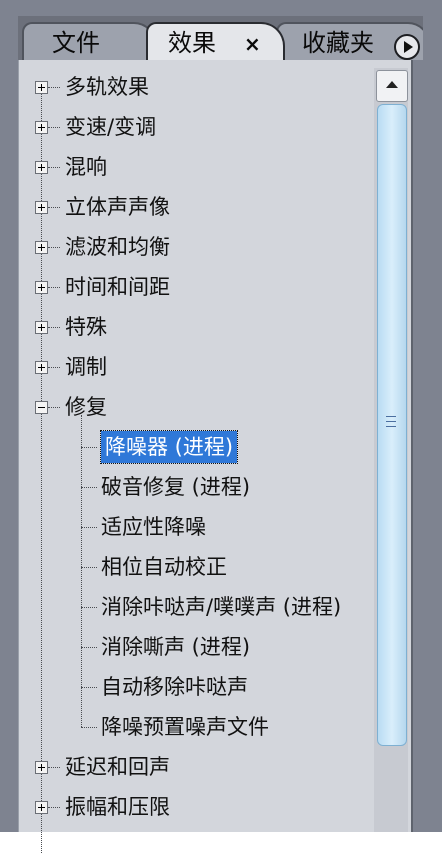 The width and height of the screenshot is (442, 853). I want to click on tree-subitem: 相位自动校正, so click(196, 567).